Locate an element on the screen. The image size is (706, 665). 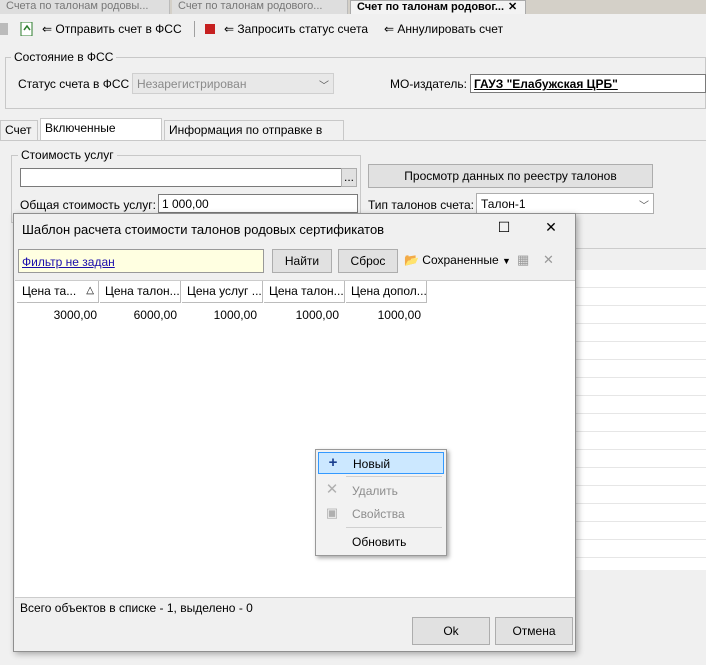
registry-view-button: Просмотр данных по реестру талонов is located at coordinates (510, 176).